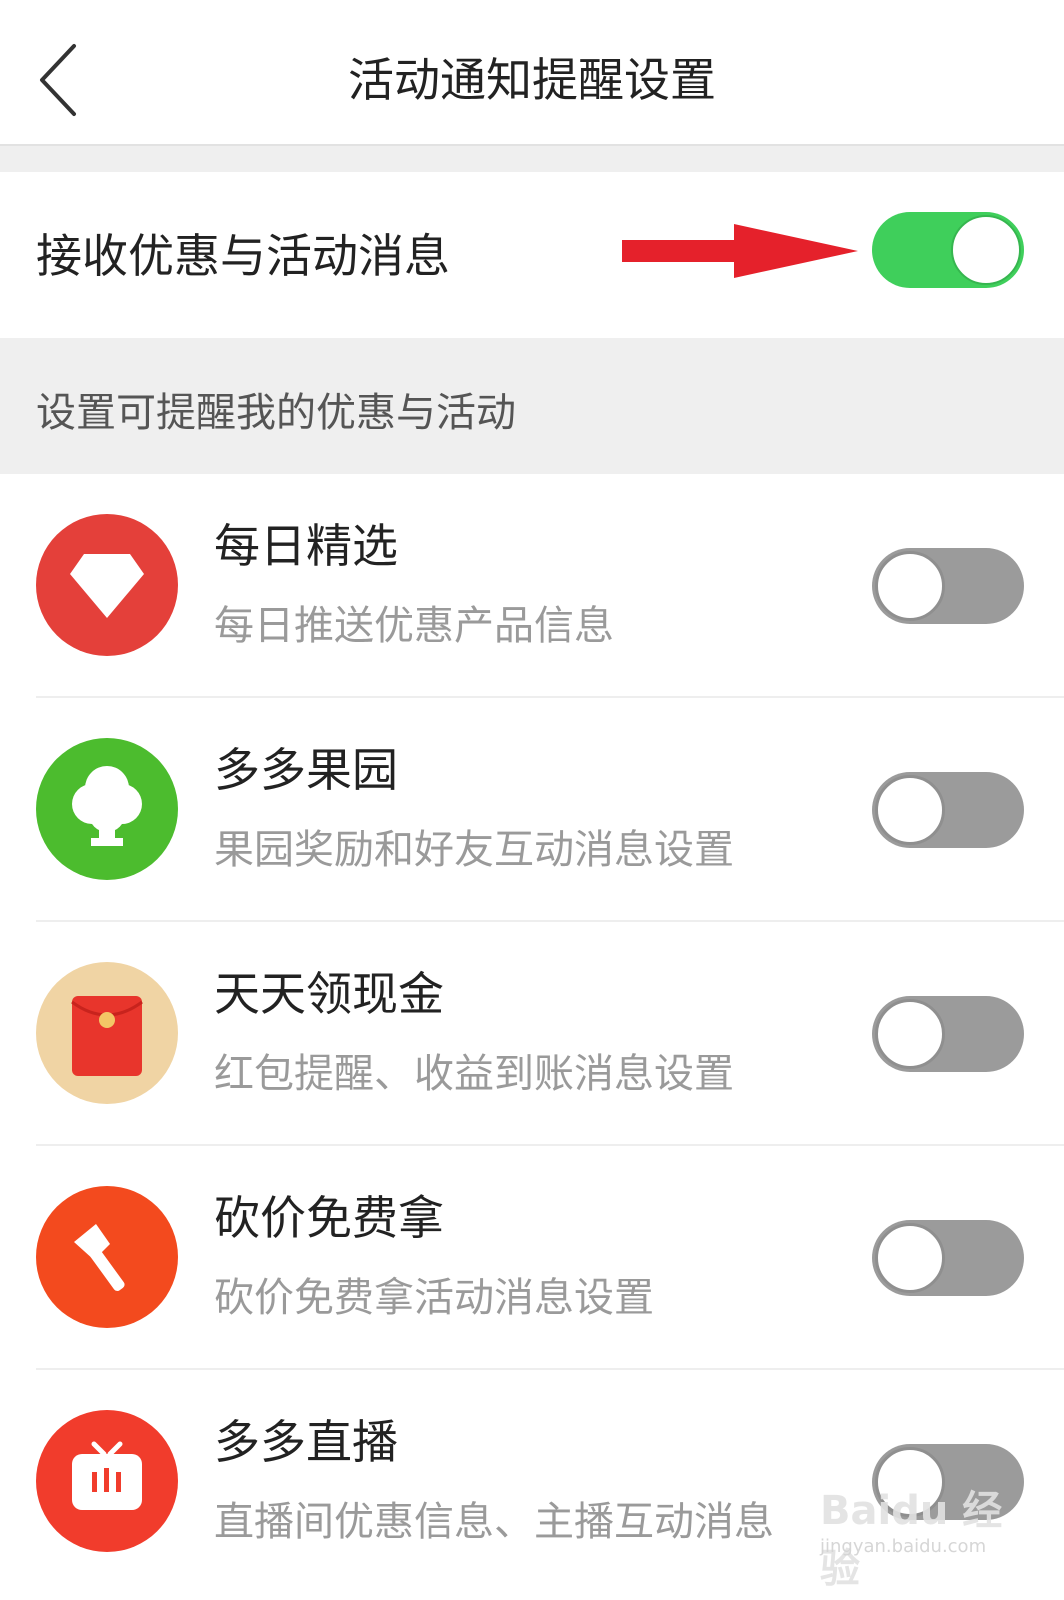  I want to click on spacer, so click(532, 159).